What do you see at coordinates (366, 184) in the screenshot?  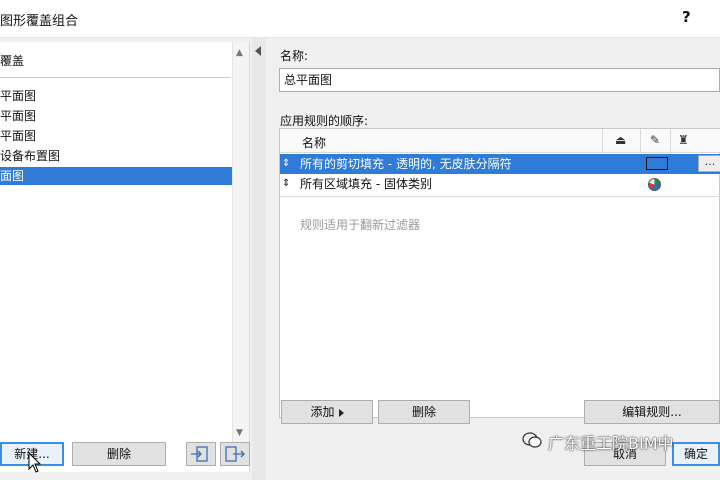 I see `rule-name: 所有区域填充 - 固体类别` at bounding box center [366, 184].